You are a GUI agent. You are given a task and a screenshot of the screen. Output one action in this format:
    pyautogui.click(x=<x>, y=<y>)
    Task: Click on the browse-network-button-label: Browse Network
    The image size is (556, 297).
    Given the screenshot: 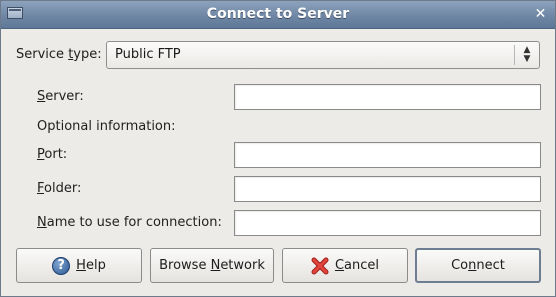 What is the action you would take?
    pyautogui.click(x=212, y=265)
    